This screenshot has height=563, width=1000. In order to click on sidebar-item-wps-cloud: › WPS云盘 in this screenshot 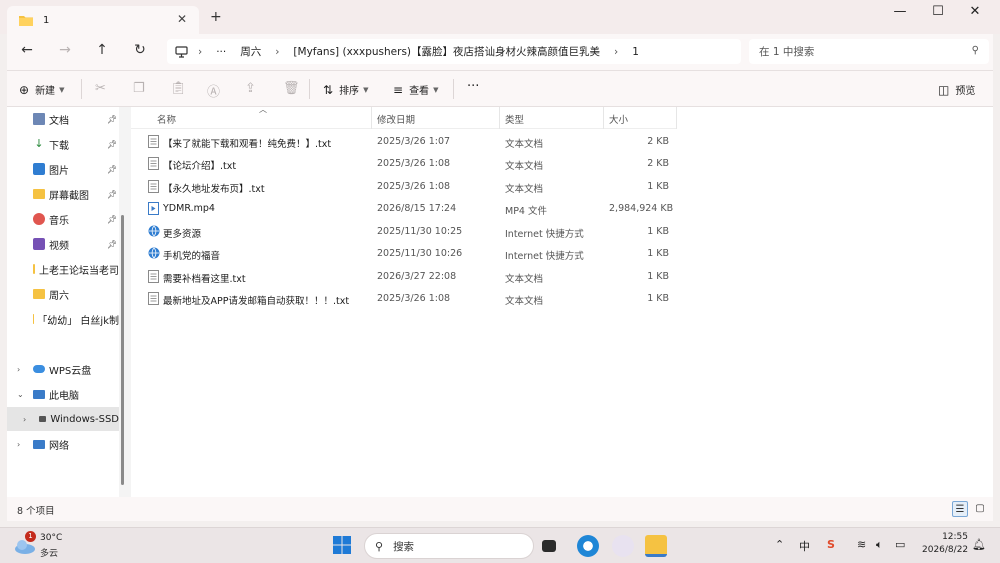, I will do `click(63, 369)`.